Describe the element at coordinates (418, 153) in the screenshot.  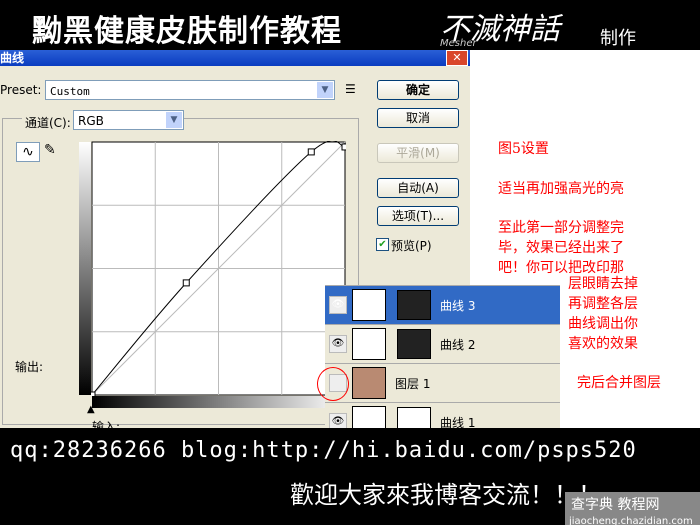
I see `smooth-button: 平滑(M)` at that location.